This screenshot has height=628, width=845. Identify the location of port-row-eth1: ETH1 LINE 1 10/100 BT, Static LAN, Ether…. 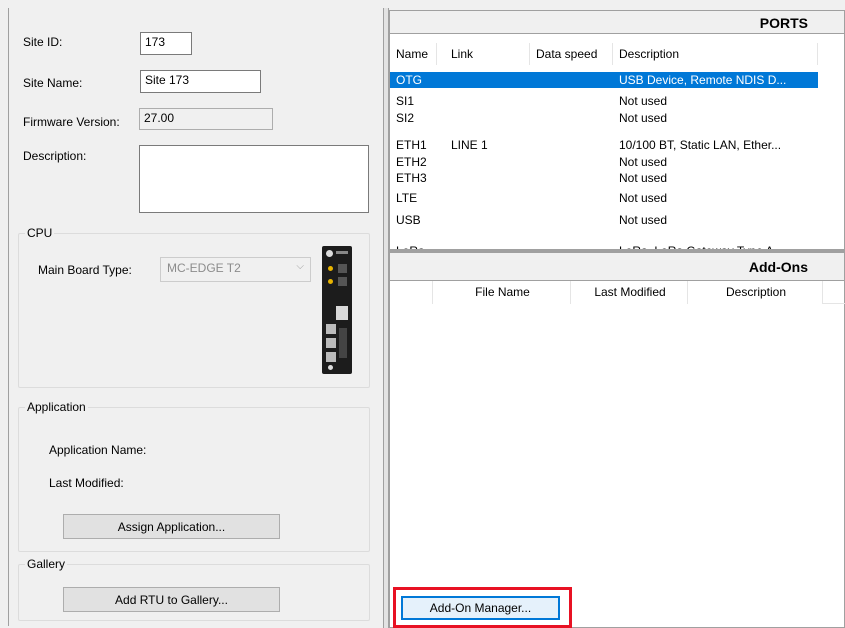
(604, 145).